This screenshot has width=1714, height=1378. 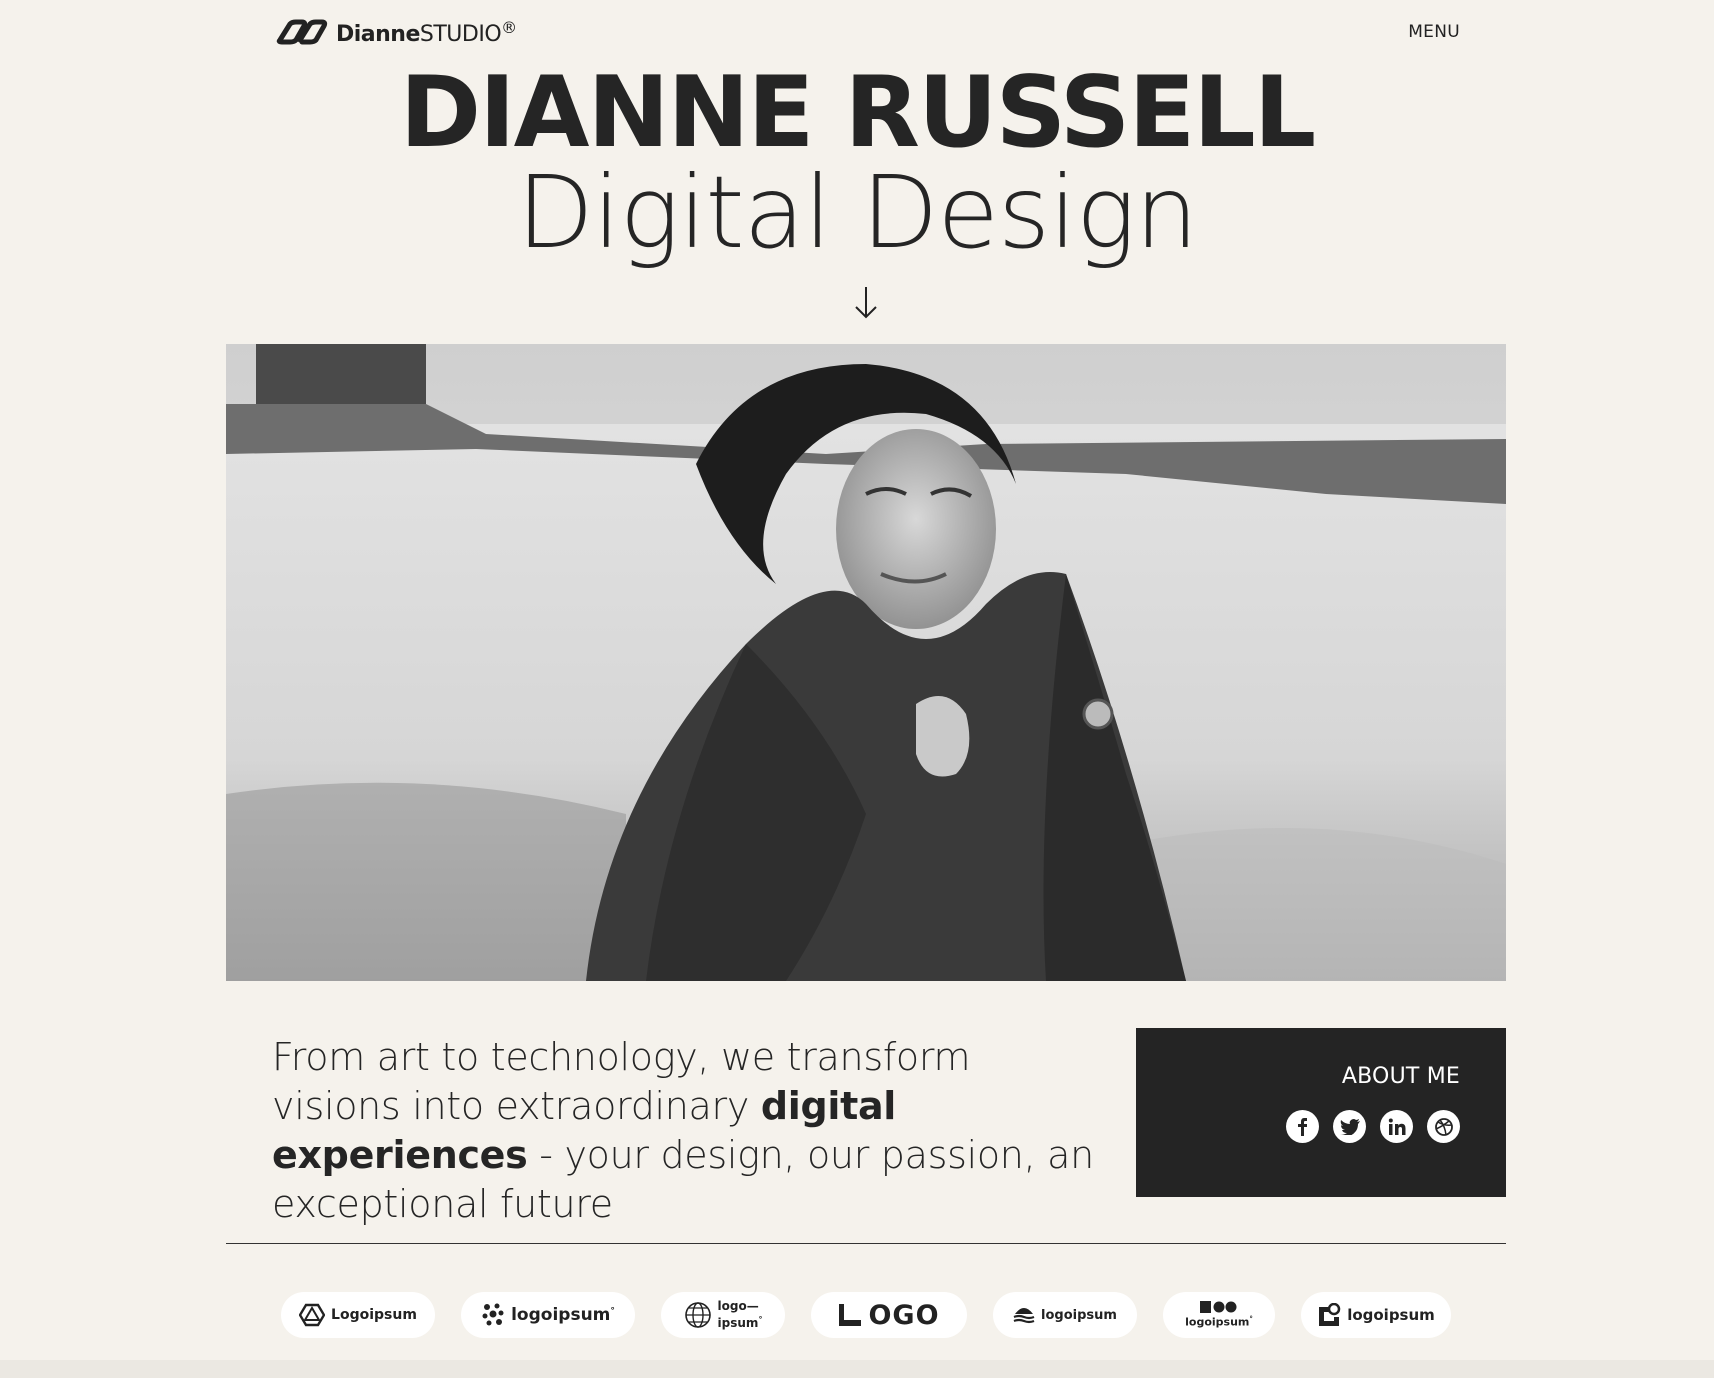 What do you see at coordinates (866, 303) in the screenshot?
I see `arrow-down-icon` at bounding box center [866, 303].